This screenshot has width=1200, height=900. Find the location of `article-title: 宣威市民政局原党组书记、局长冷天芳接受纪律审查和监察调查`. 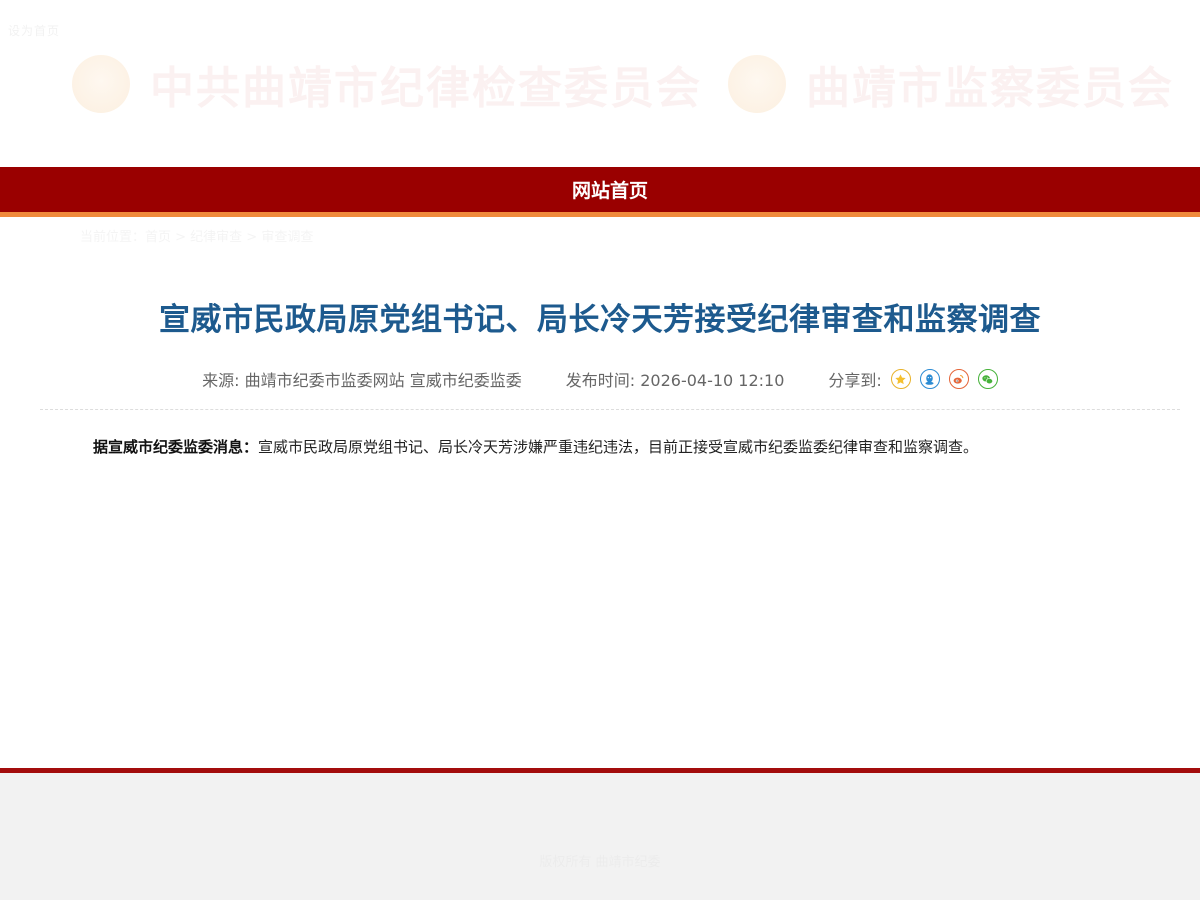

article-title: 宣威市民政局原党组书记、局长冷天芳接受纪律审查和监察调查 is located at coordinates (600, 320).